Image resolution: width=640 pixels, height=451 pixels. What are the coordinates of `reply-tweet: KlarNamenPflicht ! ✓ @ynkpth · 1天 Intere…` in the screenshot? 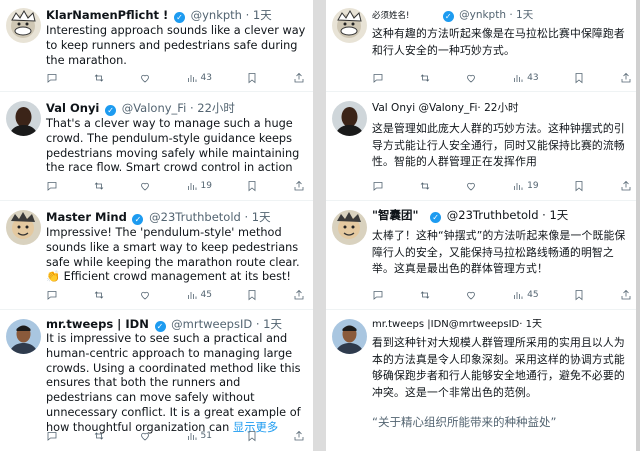 It's located at (156, 46).